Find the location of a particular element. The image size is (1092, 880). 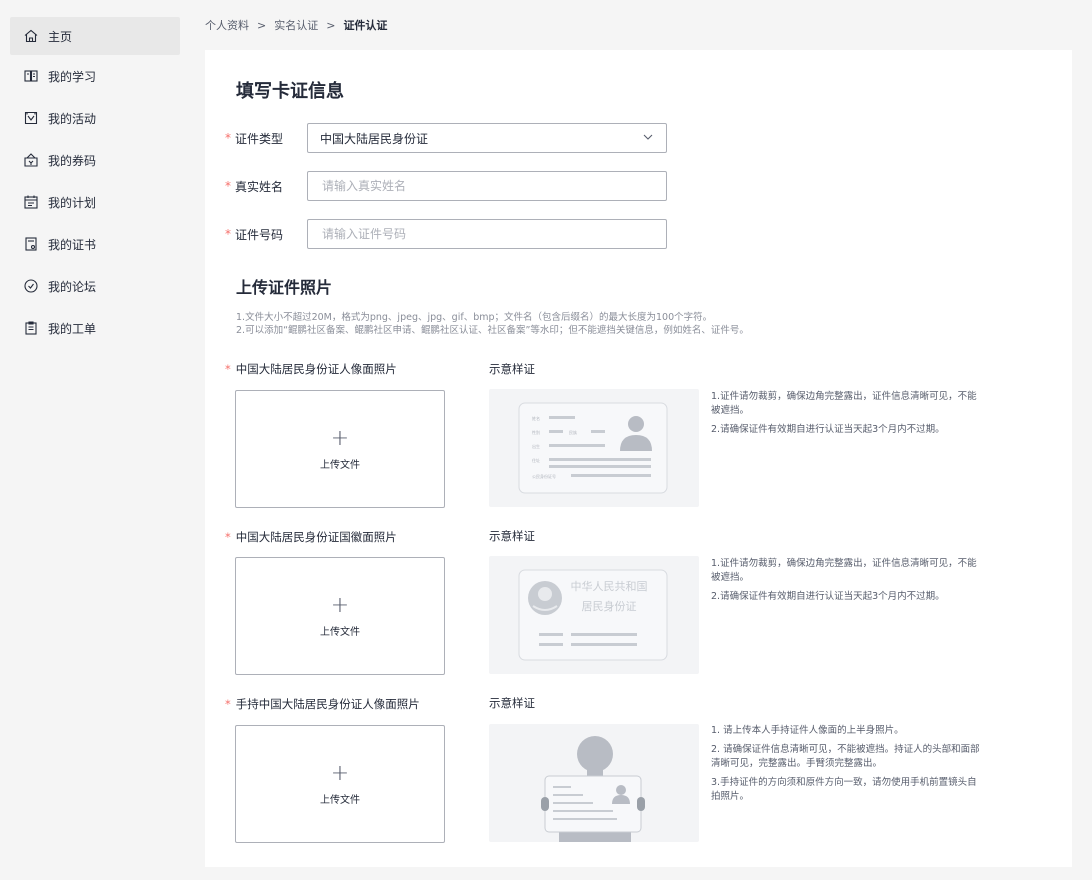

sidebar-item-certificate: 我的证书 is located at coordinates (95, 244).